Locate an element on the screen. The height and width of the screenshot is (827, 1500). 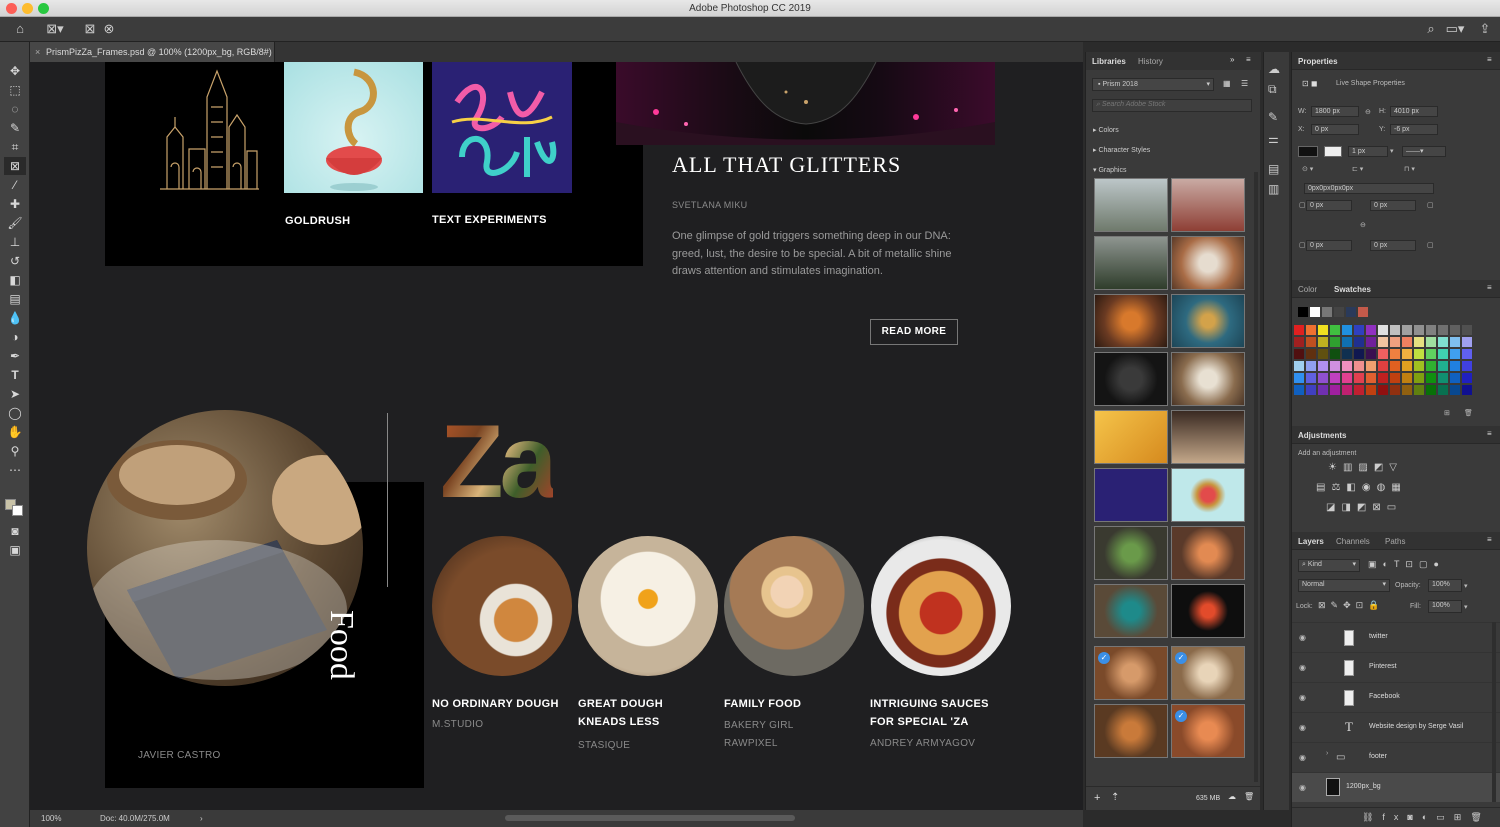
history-panel-icon: ⧉ is located at coordinates (1272, 89).